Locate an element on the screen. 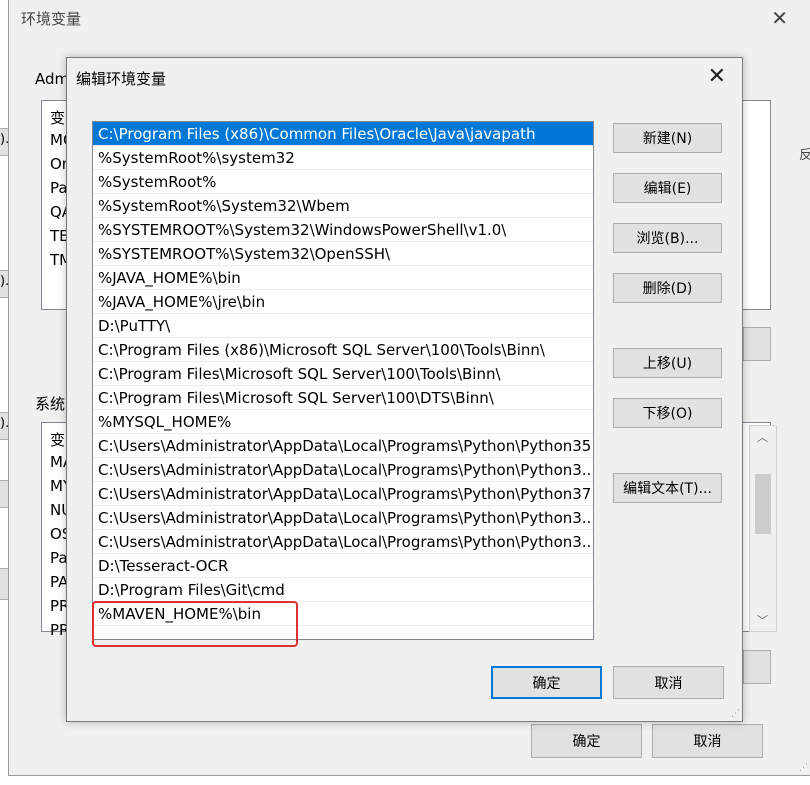 The image size is (810, 785). user-vars-action-button is located at coordinates (757, 344).